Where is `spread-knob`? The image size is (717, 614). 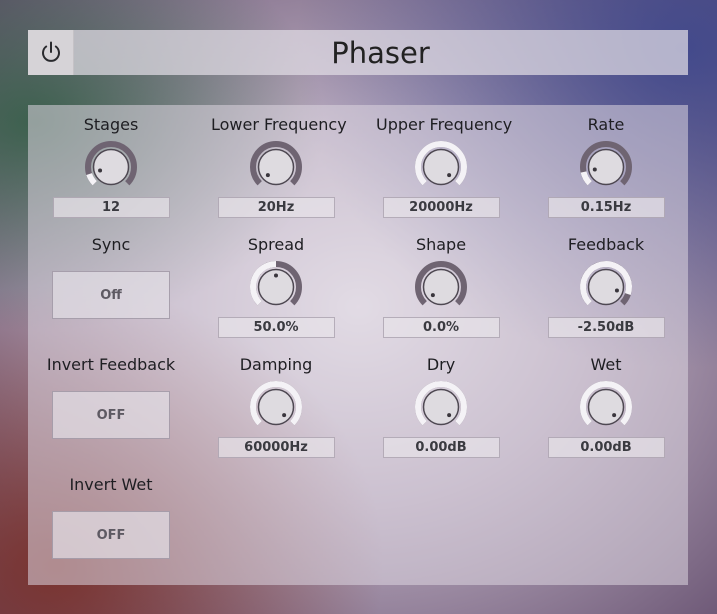 spread-knob is located at coordinates (276, 287).